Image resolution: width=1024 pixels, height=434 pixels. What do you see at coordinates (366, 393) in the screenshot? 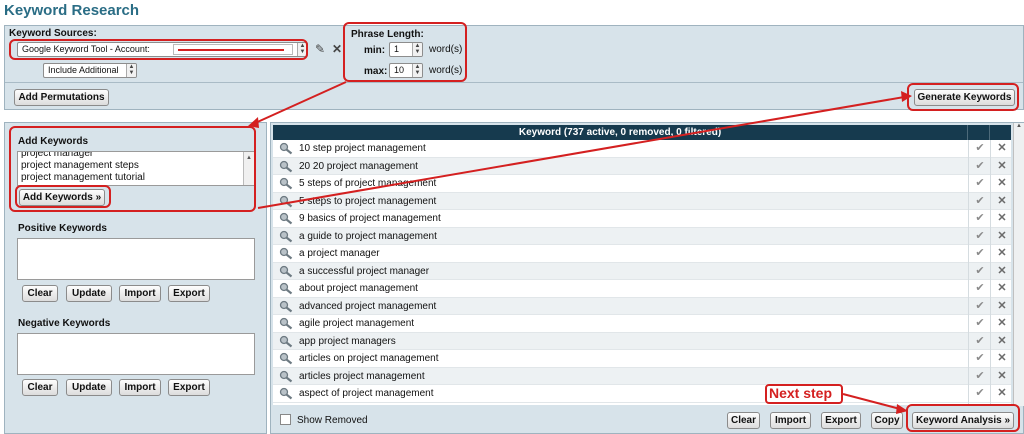
I see `keyword-text: aspect of project management` at bounding box center [366, 393].